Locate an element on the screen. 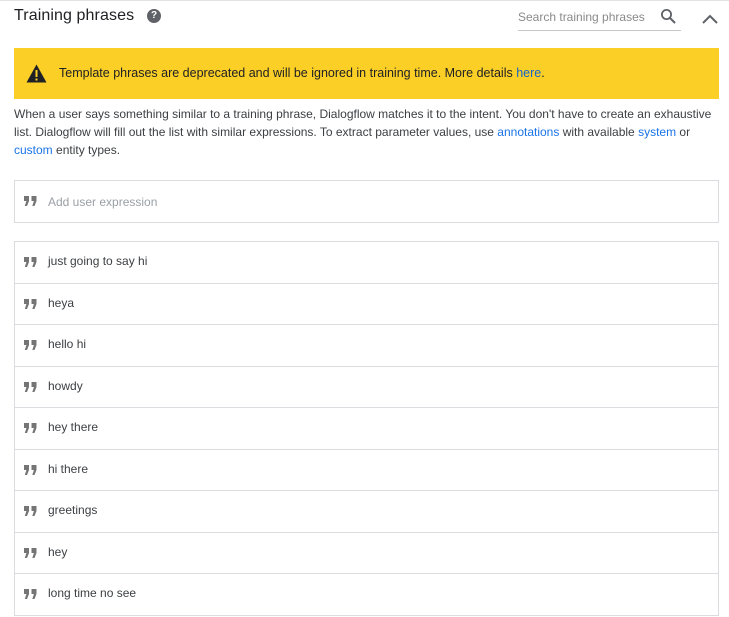  training-phrase-row: just going to say hi is located at coordinates (366, 263).